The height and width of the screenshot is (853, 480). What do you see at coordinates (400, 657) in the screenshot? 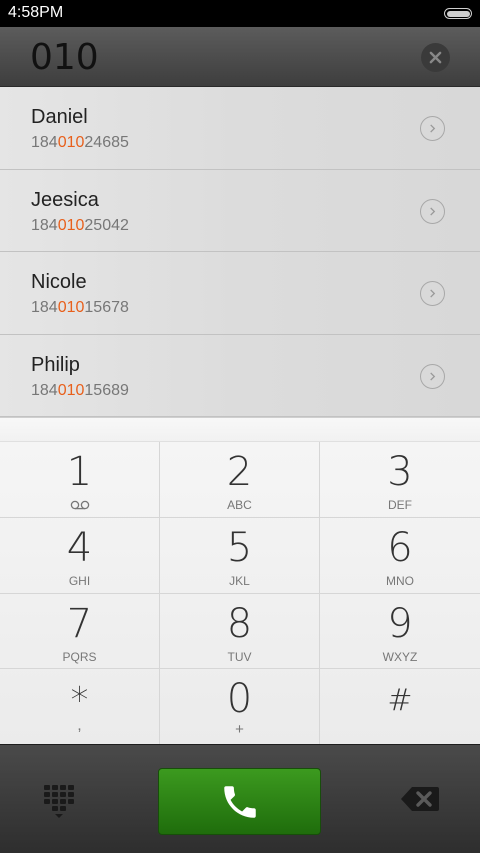
I see `key-letters: WXYZ` at bounding box center [400, 657].